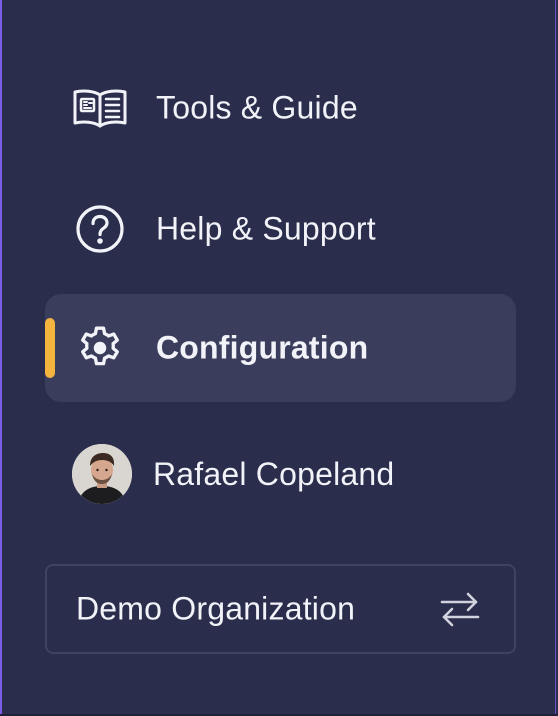 The image size is (558, 716). Describe the element at coordinates (274, 473) in the screenshot. I see `user-name: Rafael Copeland` at that location.